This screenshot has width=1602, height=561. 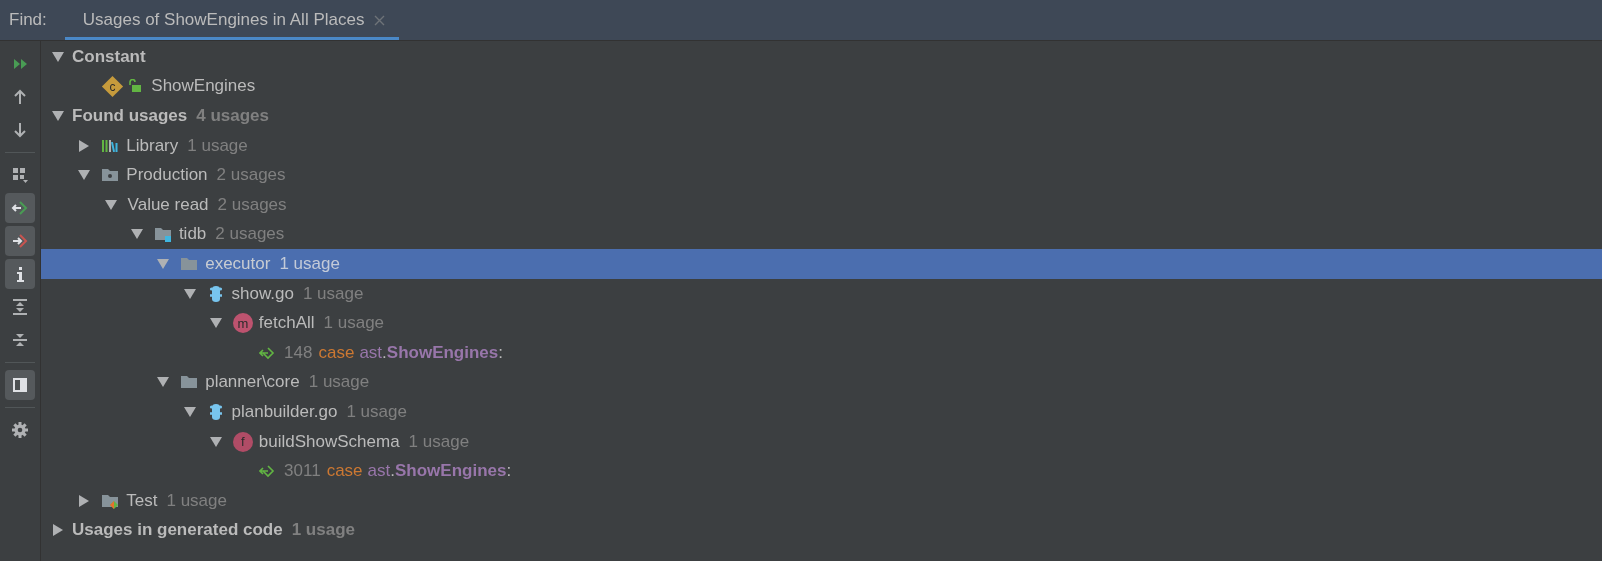 I want to click on tree-row: Production 2 usages, so click(x=821, y=175).